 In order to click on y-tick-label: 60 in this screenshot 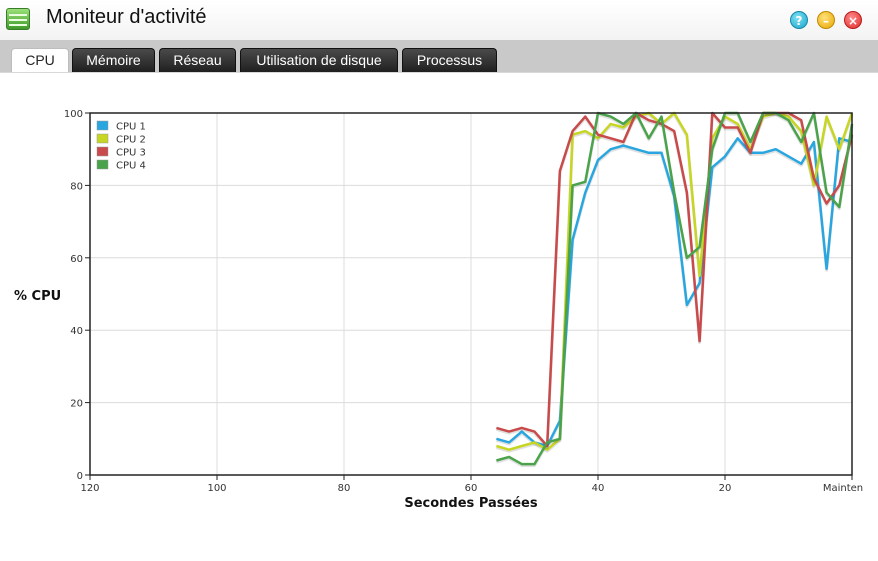, I will do `click(76, 259)`.